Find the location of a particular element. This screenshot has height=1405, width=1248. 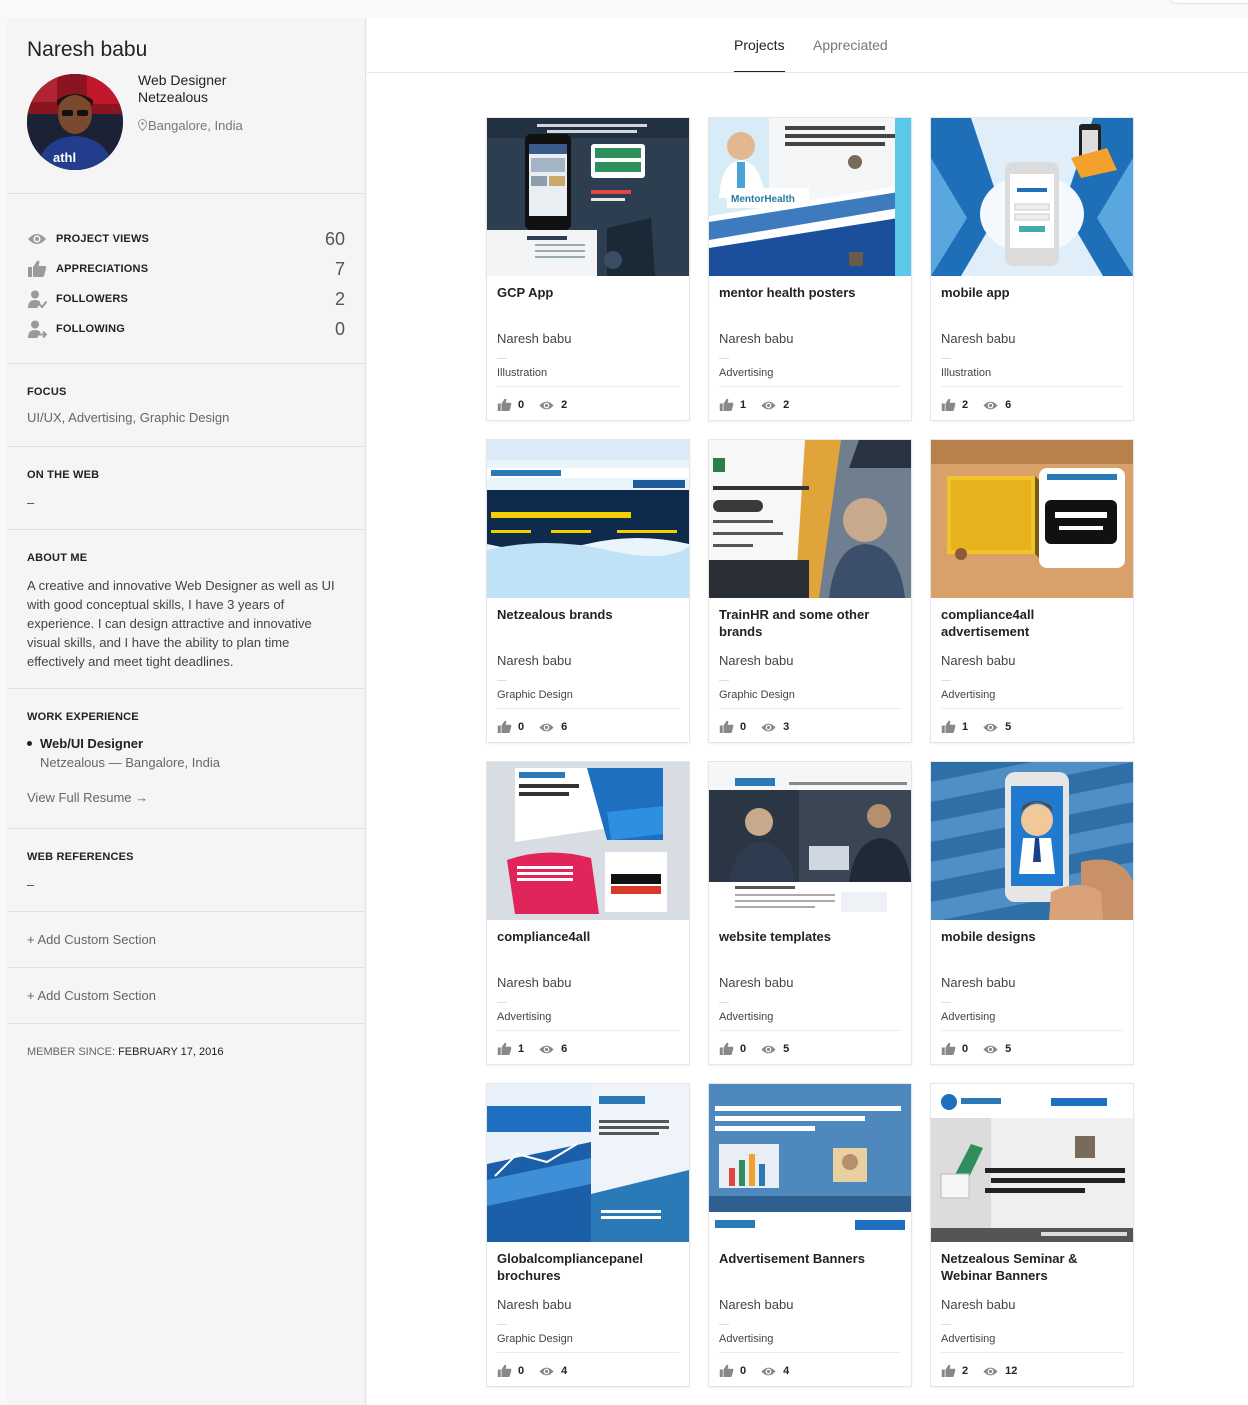

project-title: TrainHR and some other brands is located at coordinates (809, 623).